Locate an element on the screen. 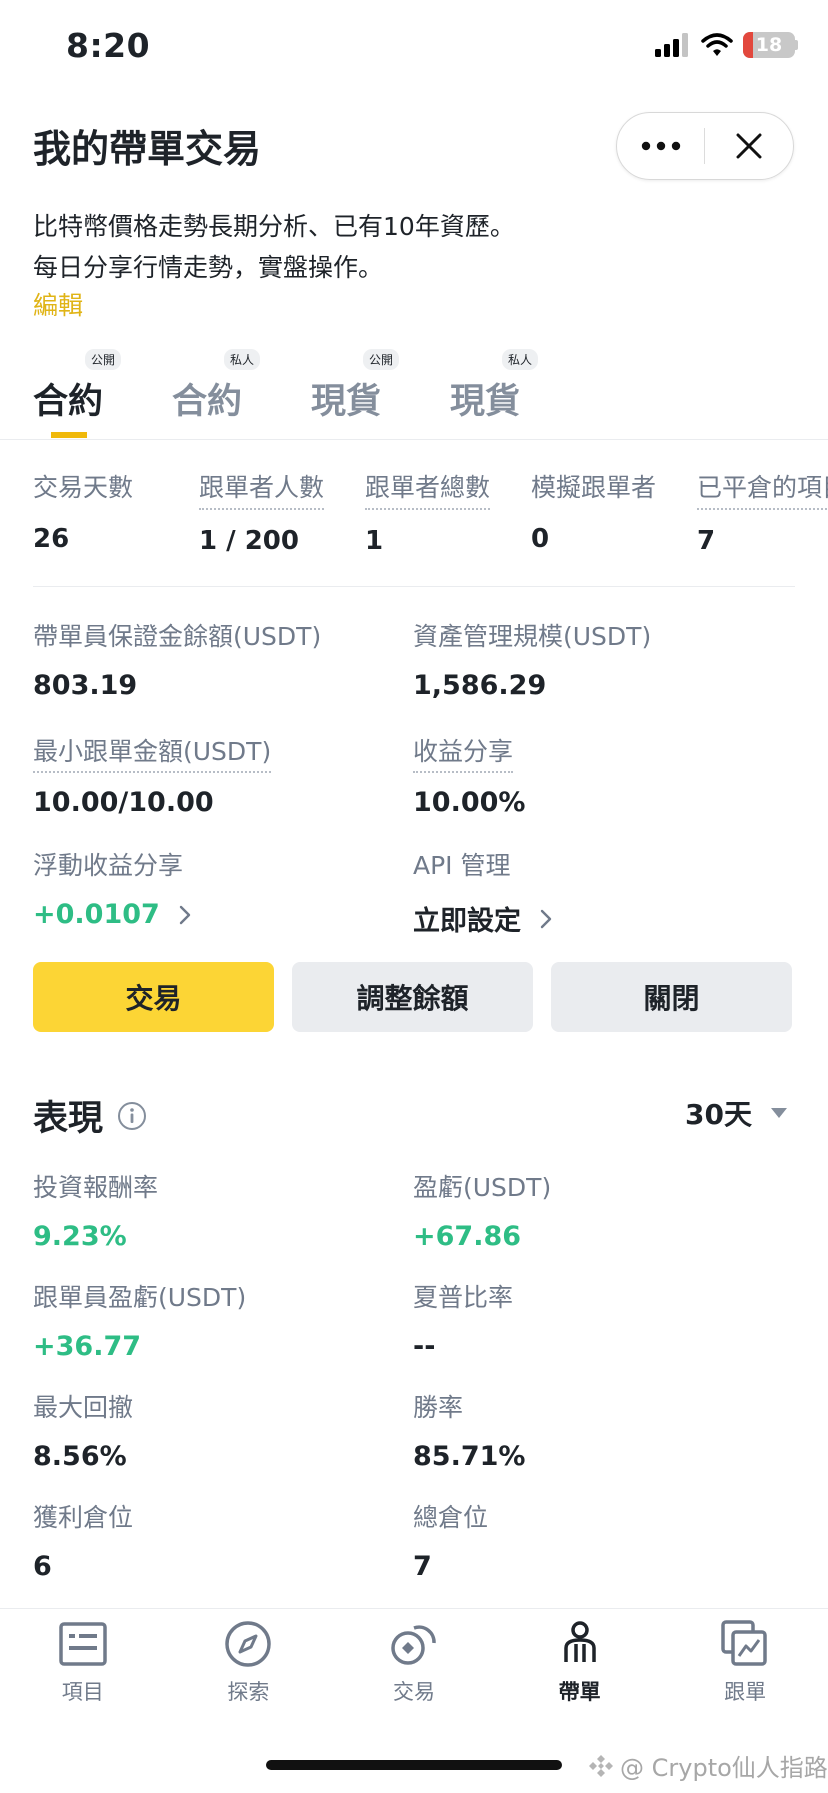  api-setup-row: 立即設定 is located at coordinates (485, 918).